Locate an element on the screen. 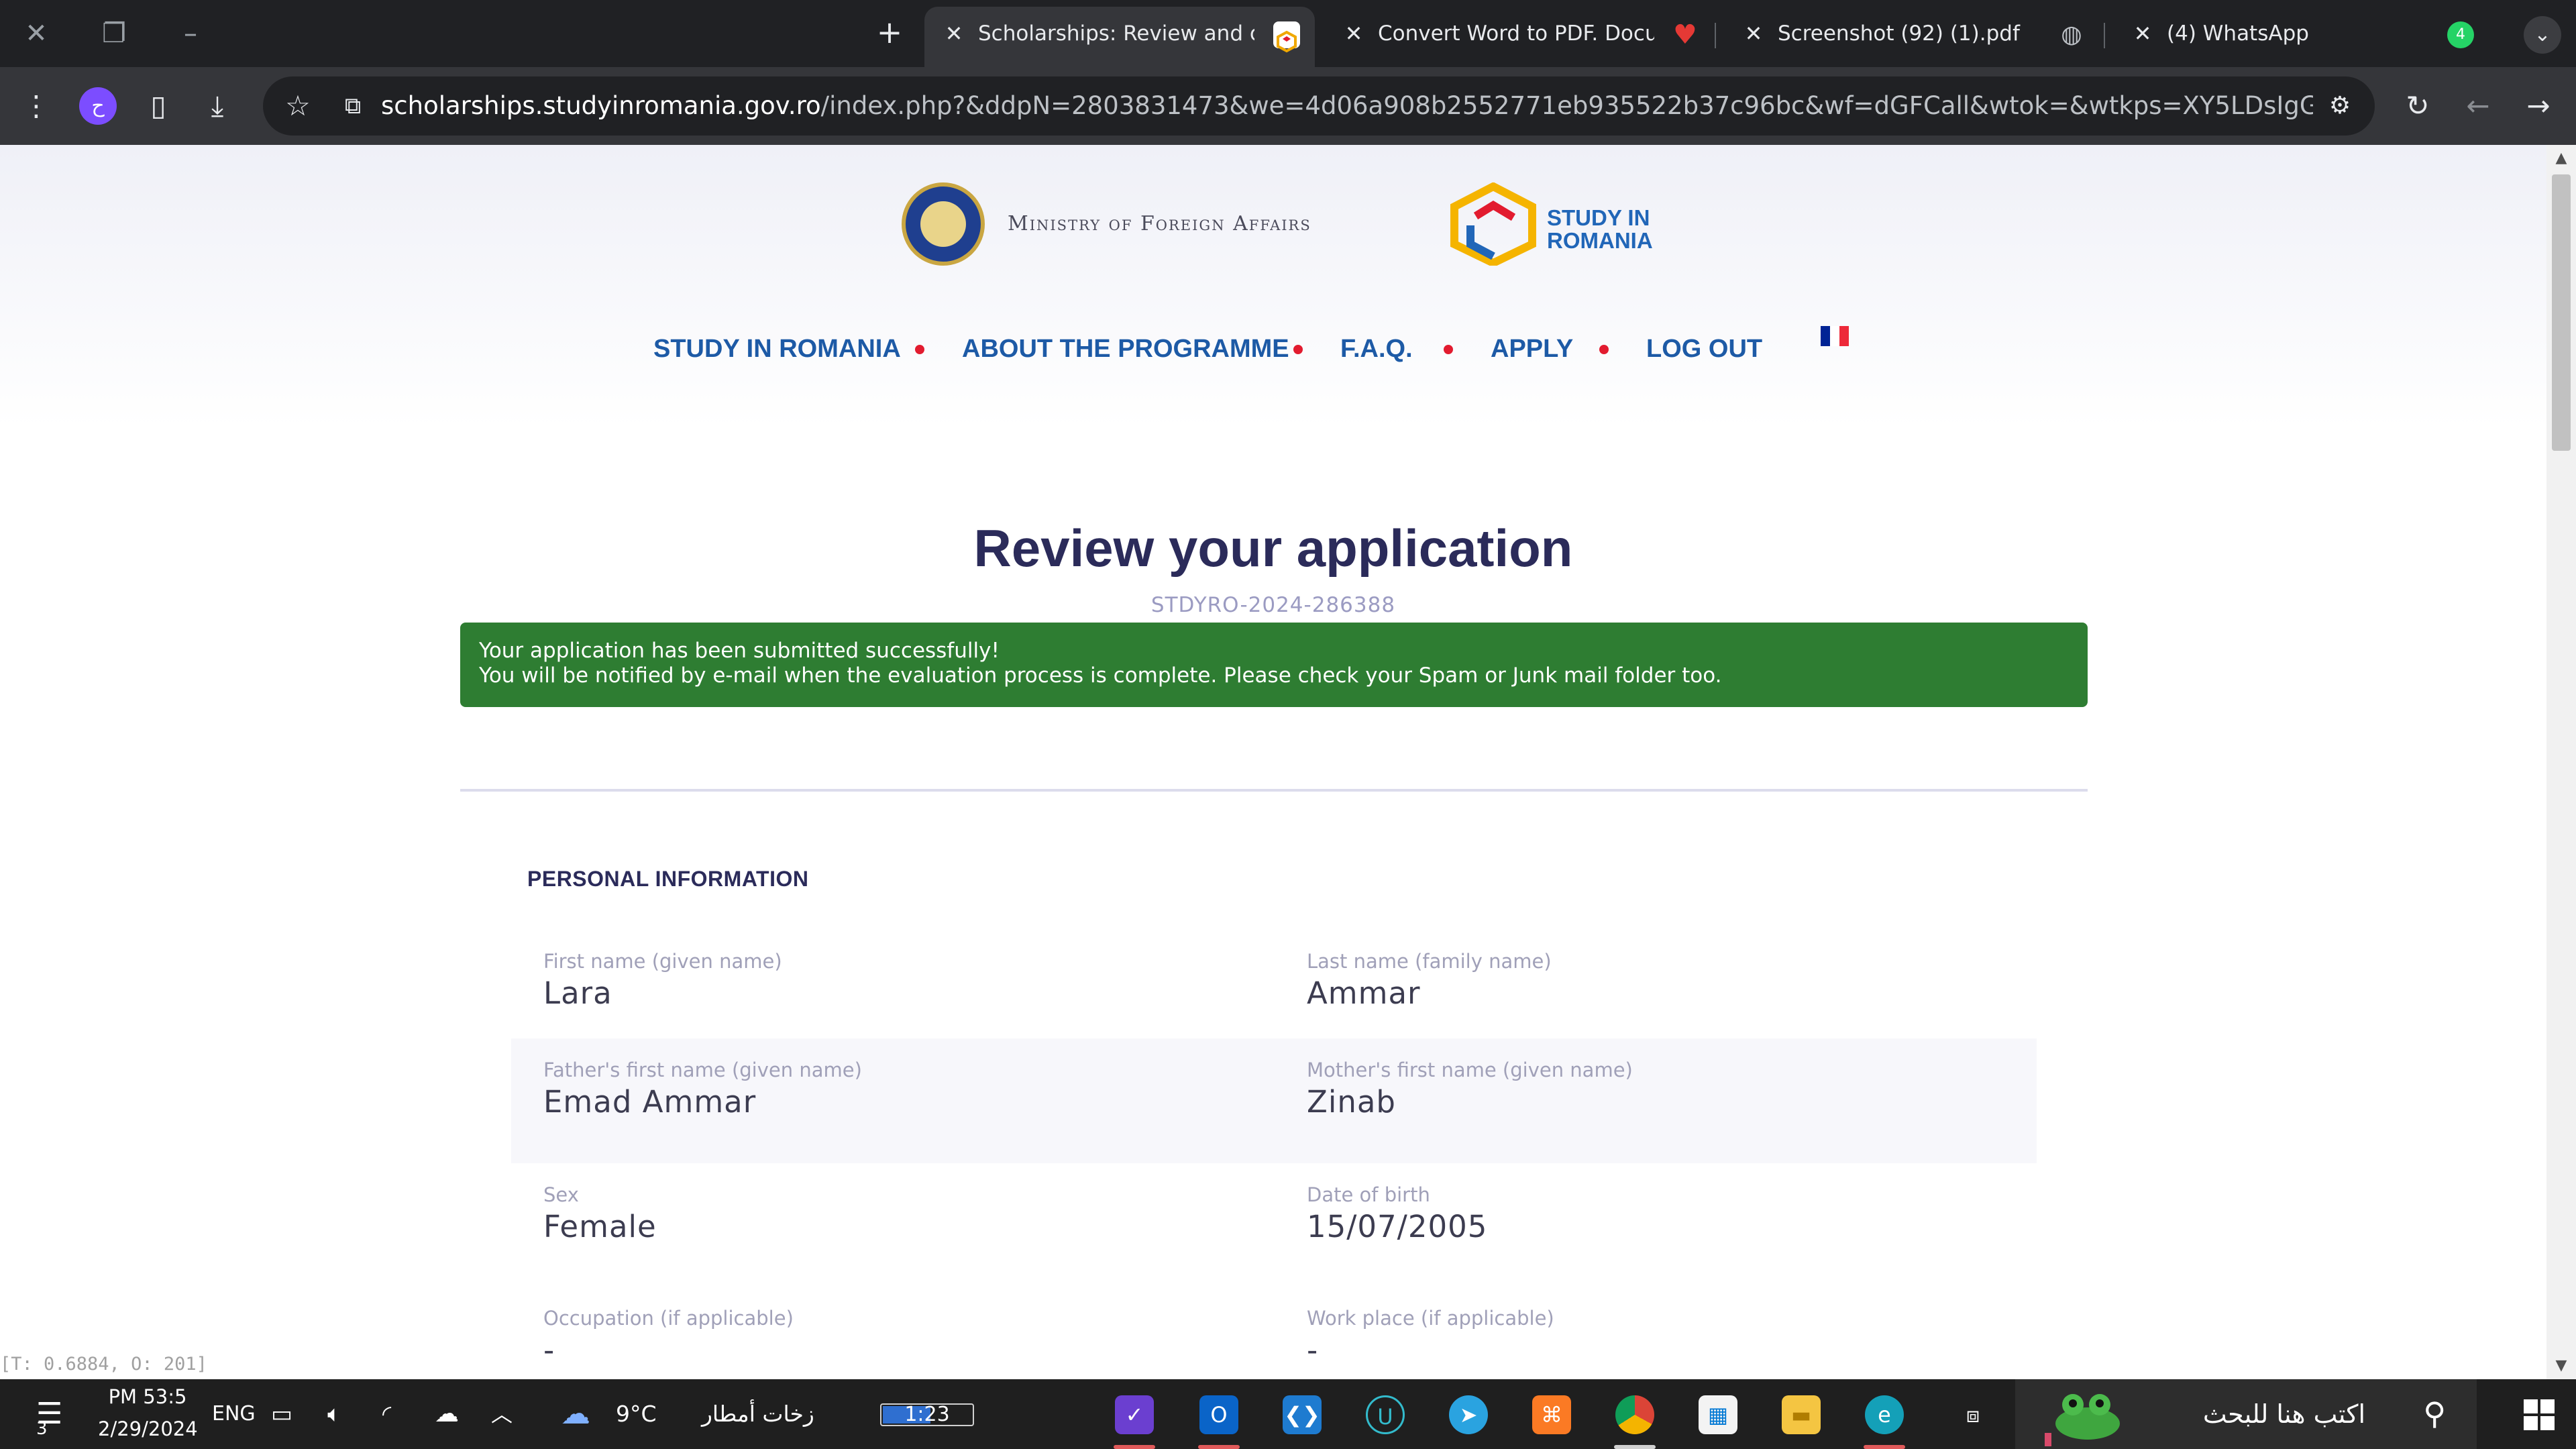 The height and width of the screenshot is (1449, 2576). heart-icon: ♥ is located at coordinates (1685, 34).